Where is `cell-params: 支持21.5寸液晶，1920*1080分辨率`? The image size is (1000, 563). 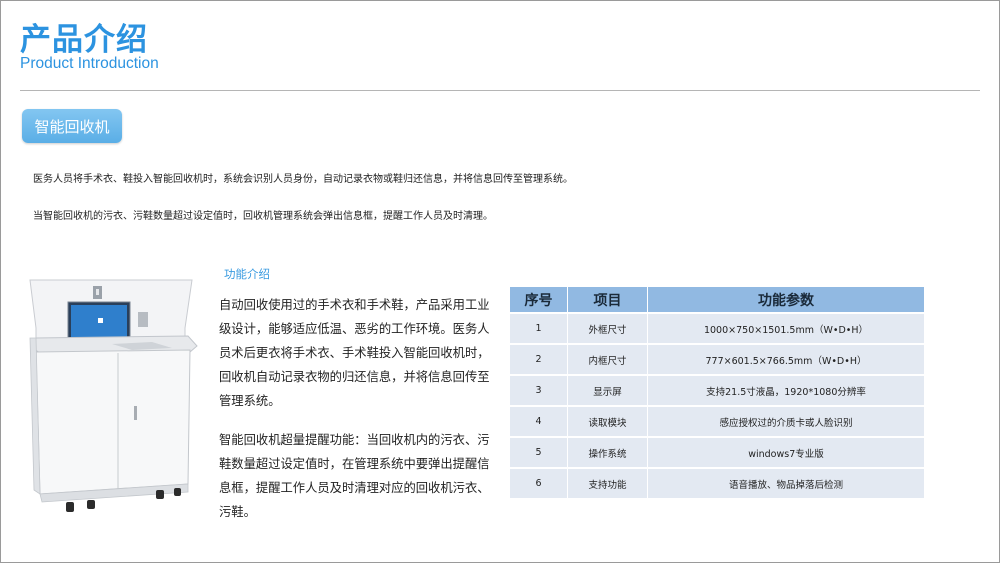 cell-params: 支持21.5寸液晶，1920*1080分辨率 is located at coordinates (786, 390).